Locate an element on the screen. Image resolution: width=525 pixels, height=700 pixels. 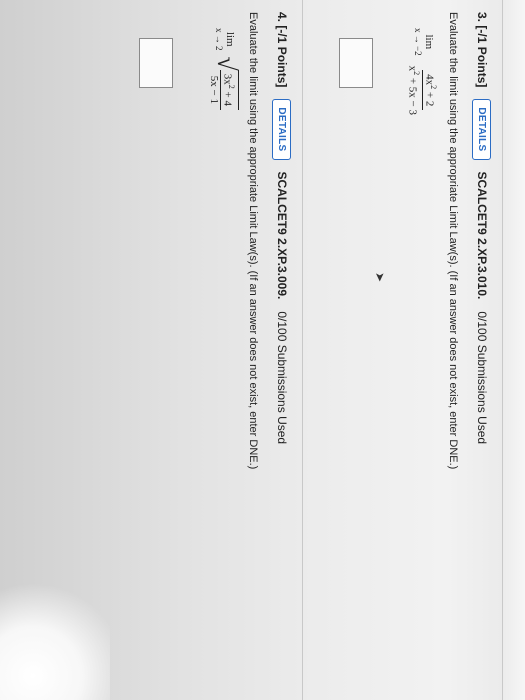
limit-operator: lim x → −2 is located at coordinates (423, 42).